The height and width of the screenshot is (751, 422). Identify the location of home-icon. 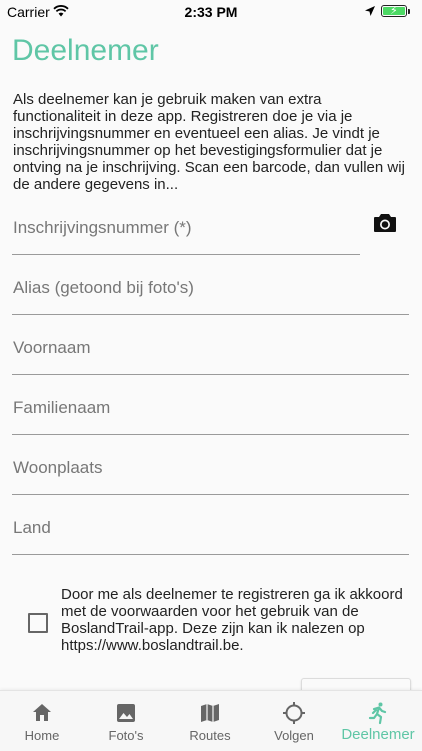
(42, 712).